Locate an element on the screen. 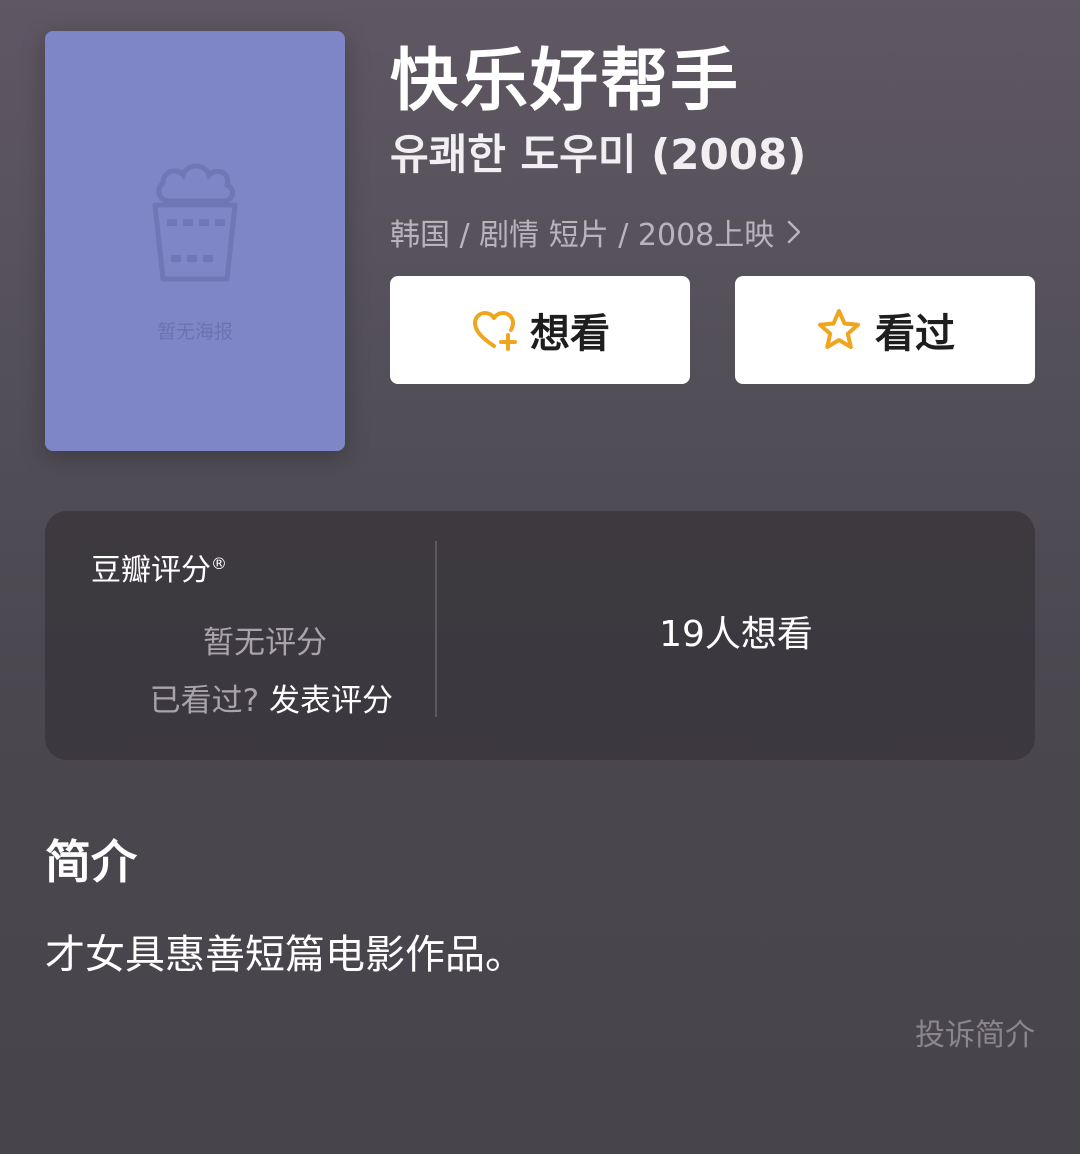  want-to-watch-button: 想看 is located at coordinates (540, 330).